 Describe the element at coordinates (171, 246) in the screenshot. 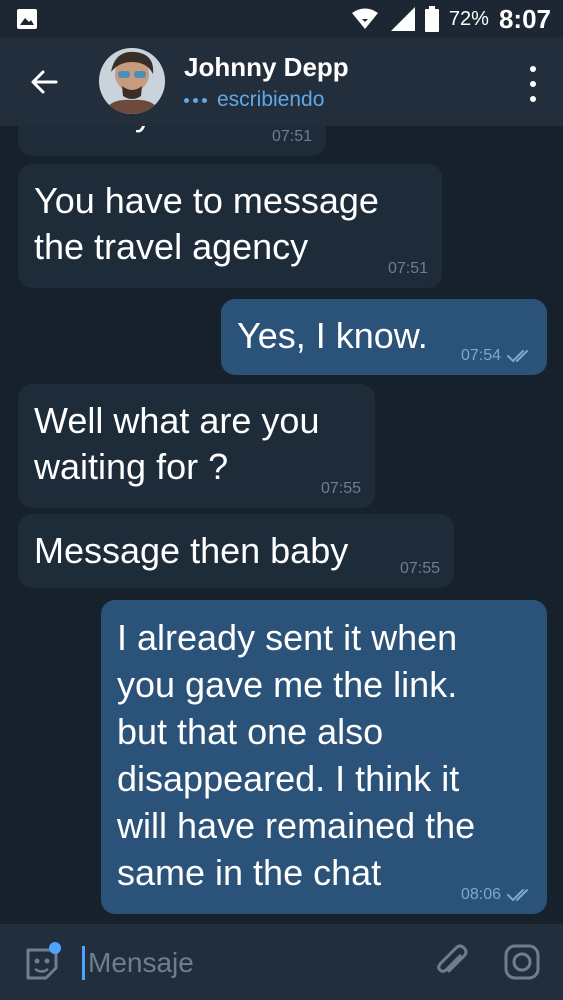

I see `message-line: the travel agency` at that location.